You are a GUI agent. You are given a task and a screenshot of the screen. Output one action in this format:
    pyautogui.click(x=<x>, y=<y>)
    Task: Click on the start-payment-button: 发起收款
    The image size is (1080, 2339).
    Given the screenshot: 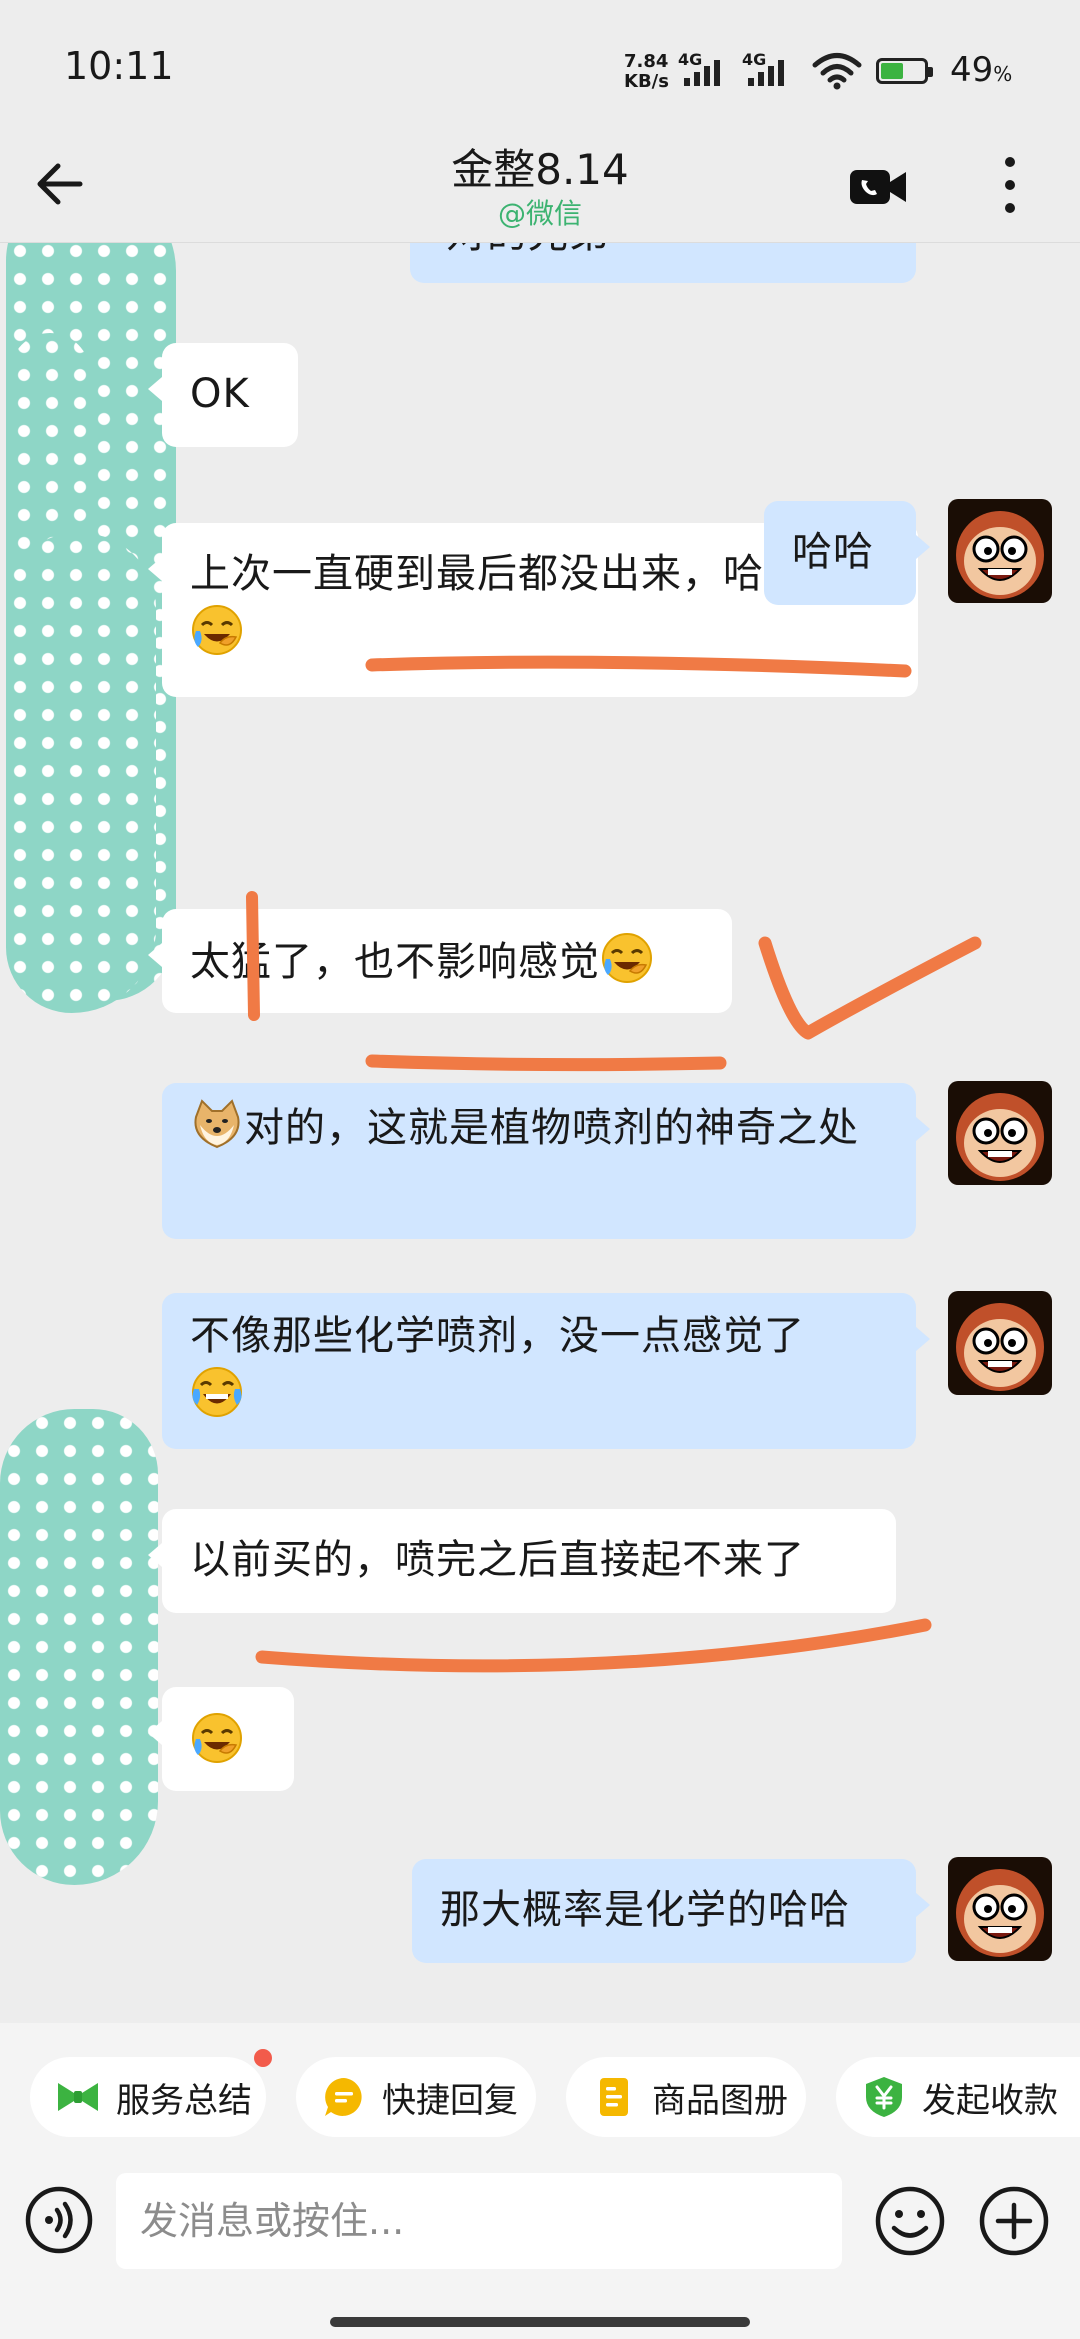 What is the action you would take?
    pyautogui.click(x=958, y=2097)
    